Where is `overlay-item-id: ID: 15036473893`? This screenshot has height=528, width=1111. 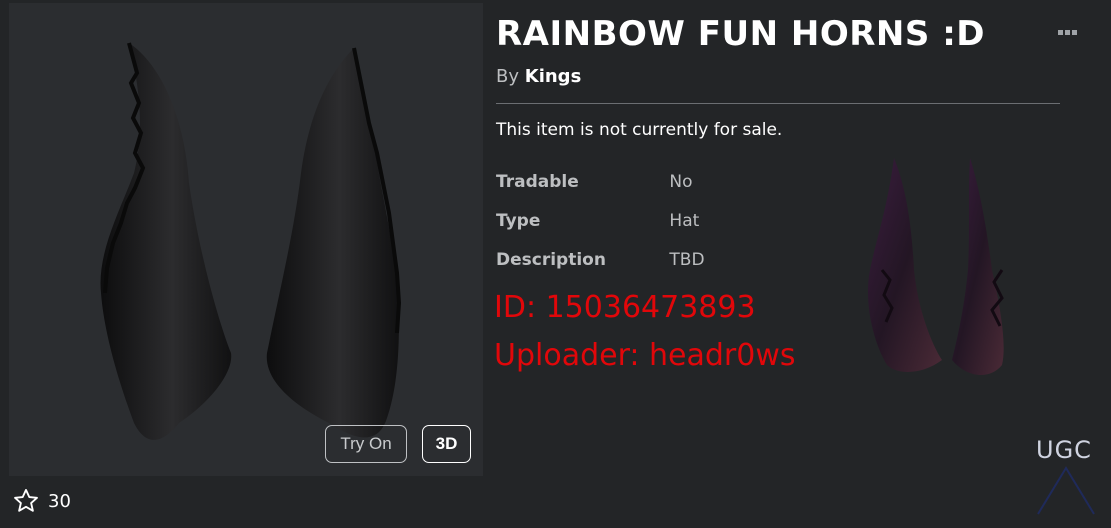 overlay-item-id: ID: 15036473893 is located at coordinates (625, 307).